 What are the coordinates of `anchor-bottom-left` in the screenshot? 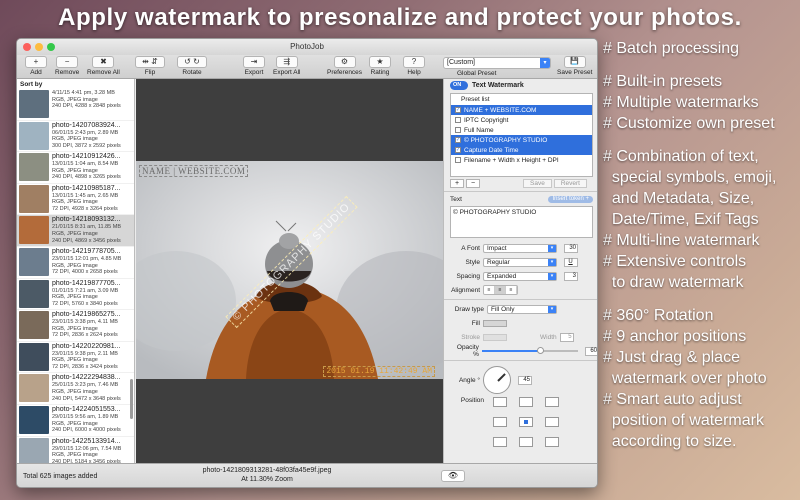 It's located at (500, 442).